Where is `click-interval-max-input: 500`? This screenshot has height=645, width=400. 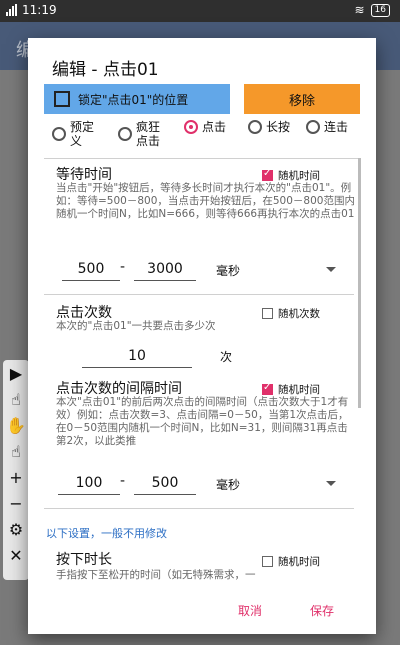
click-interval-max-input: 500 is located at coordinates (165, 483).